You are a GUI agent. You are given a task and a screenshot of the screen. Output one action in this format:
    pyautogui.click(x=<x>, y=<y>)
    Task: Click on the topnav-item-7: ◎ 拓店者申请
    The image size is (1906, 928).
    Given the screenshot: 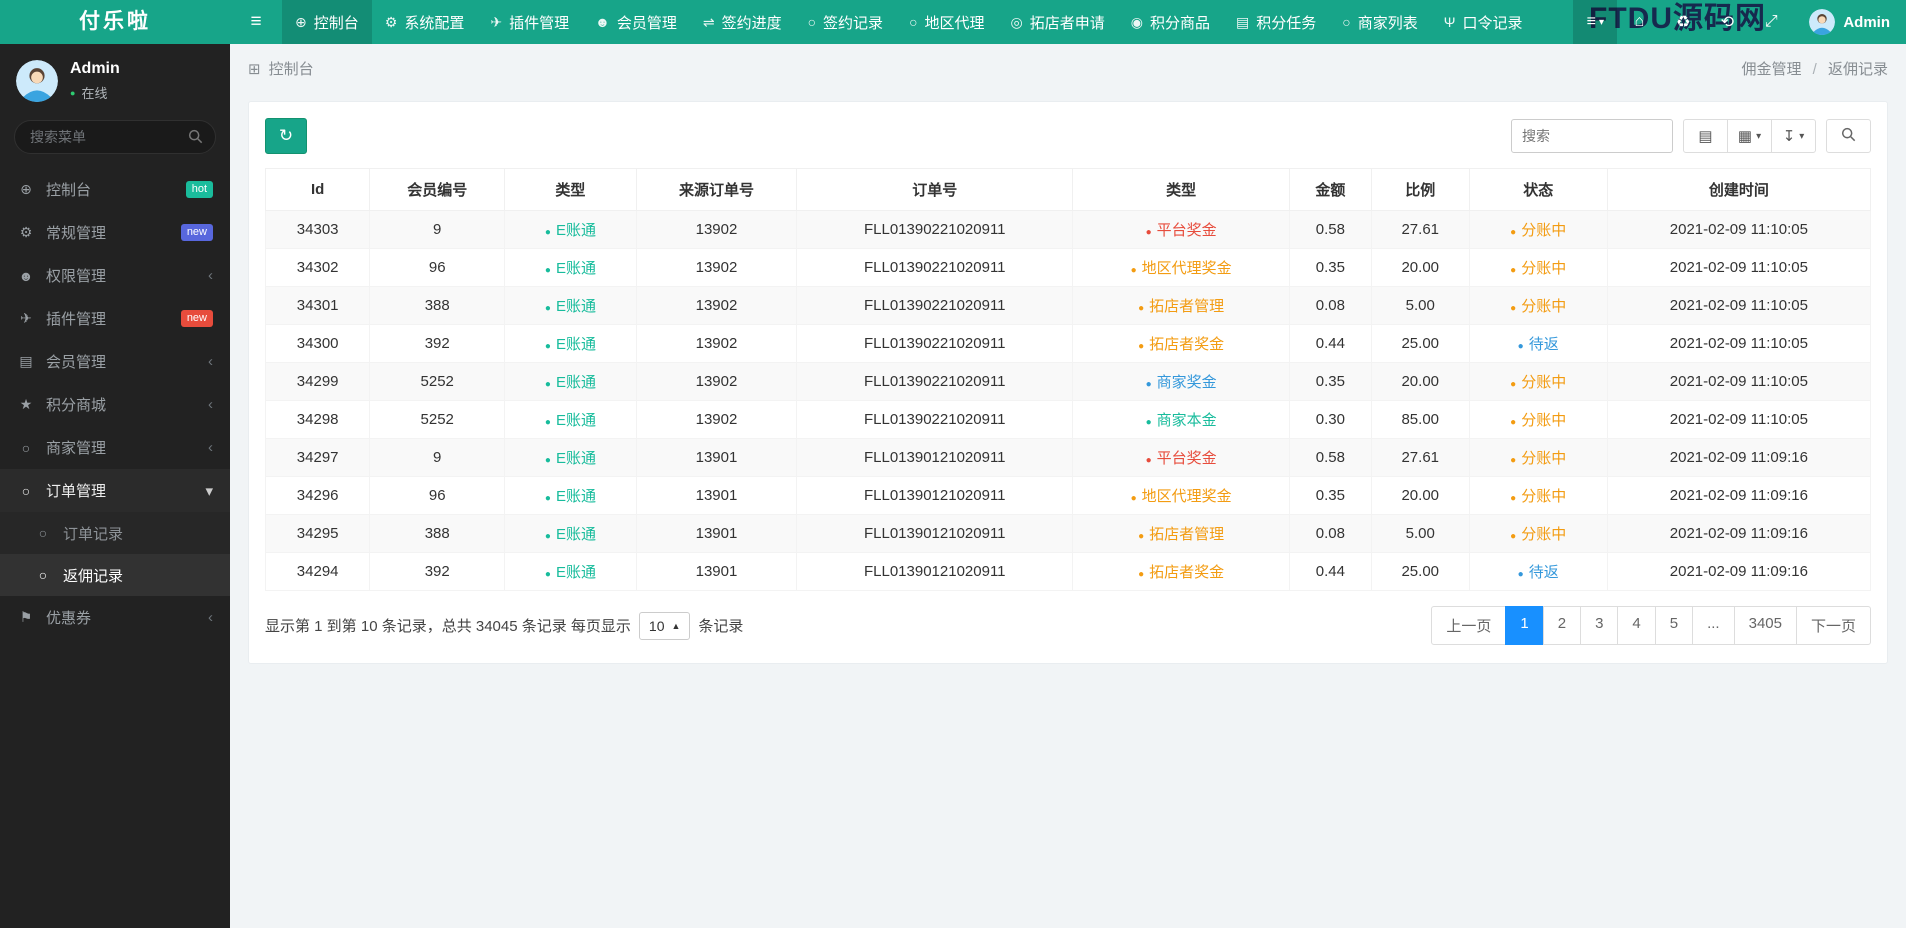 What is the action you would take?
    pyautogui.click(x=1058, y=22)
    